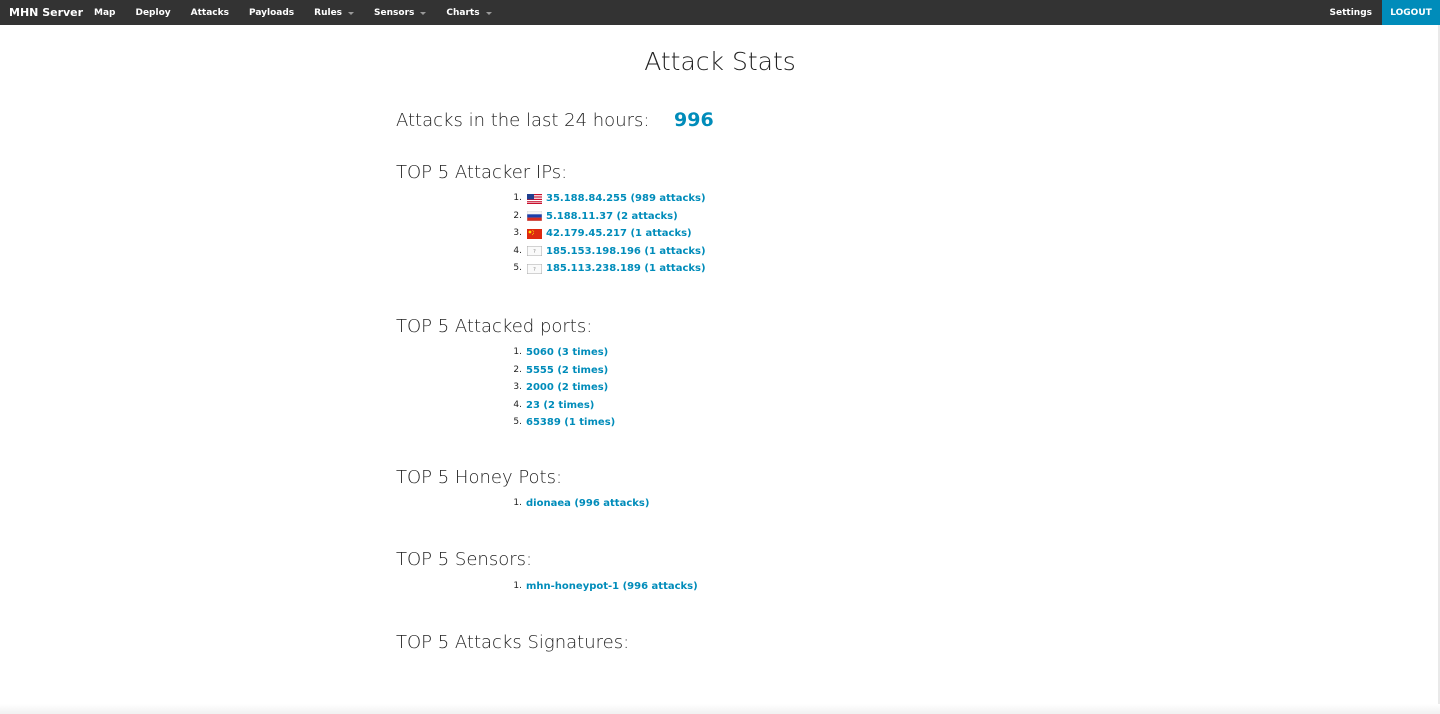 The image size is (1440, 714). I want to click on list-item: 2. 5.188.11.37 (2 attacks), so click(605, 217).